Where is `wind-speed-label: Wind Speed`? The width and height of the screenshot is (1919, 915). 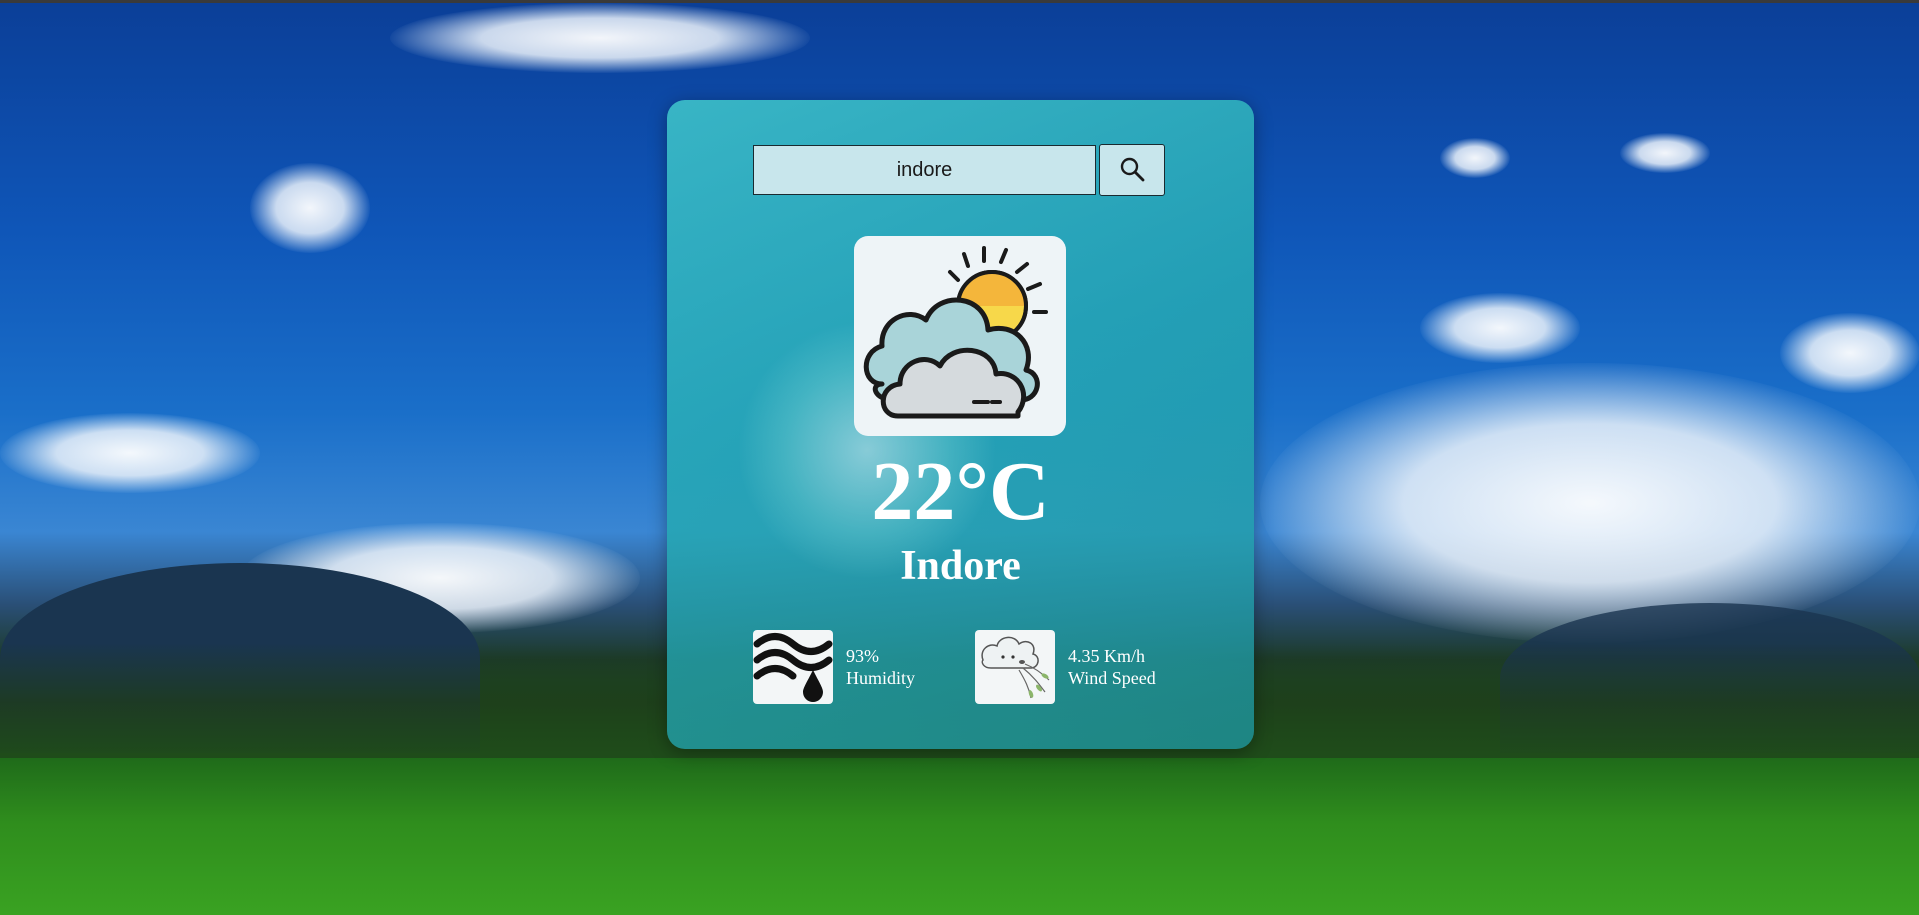 wind-speed-label: Wind Speed is located at coordinates (1112, 678).